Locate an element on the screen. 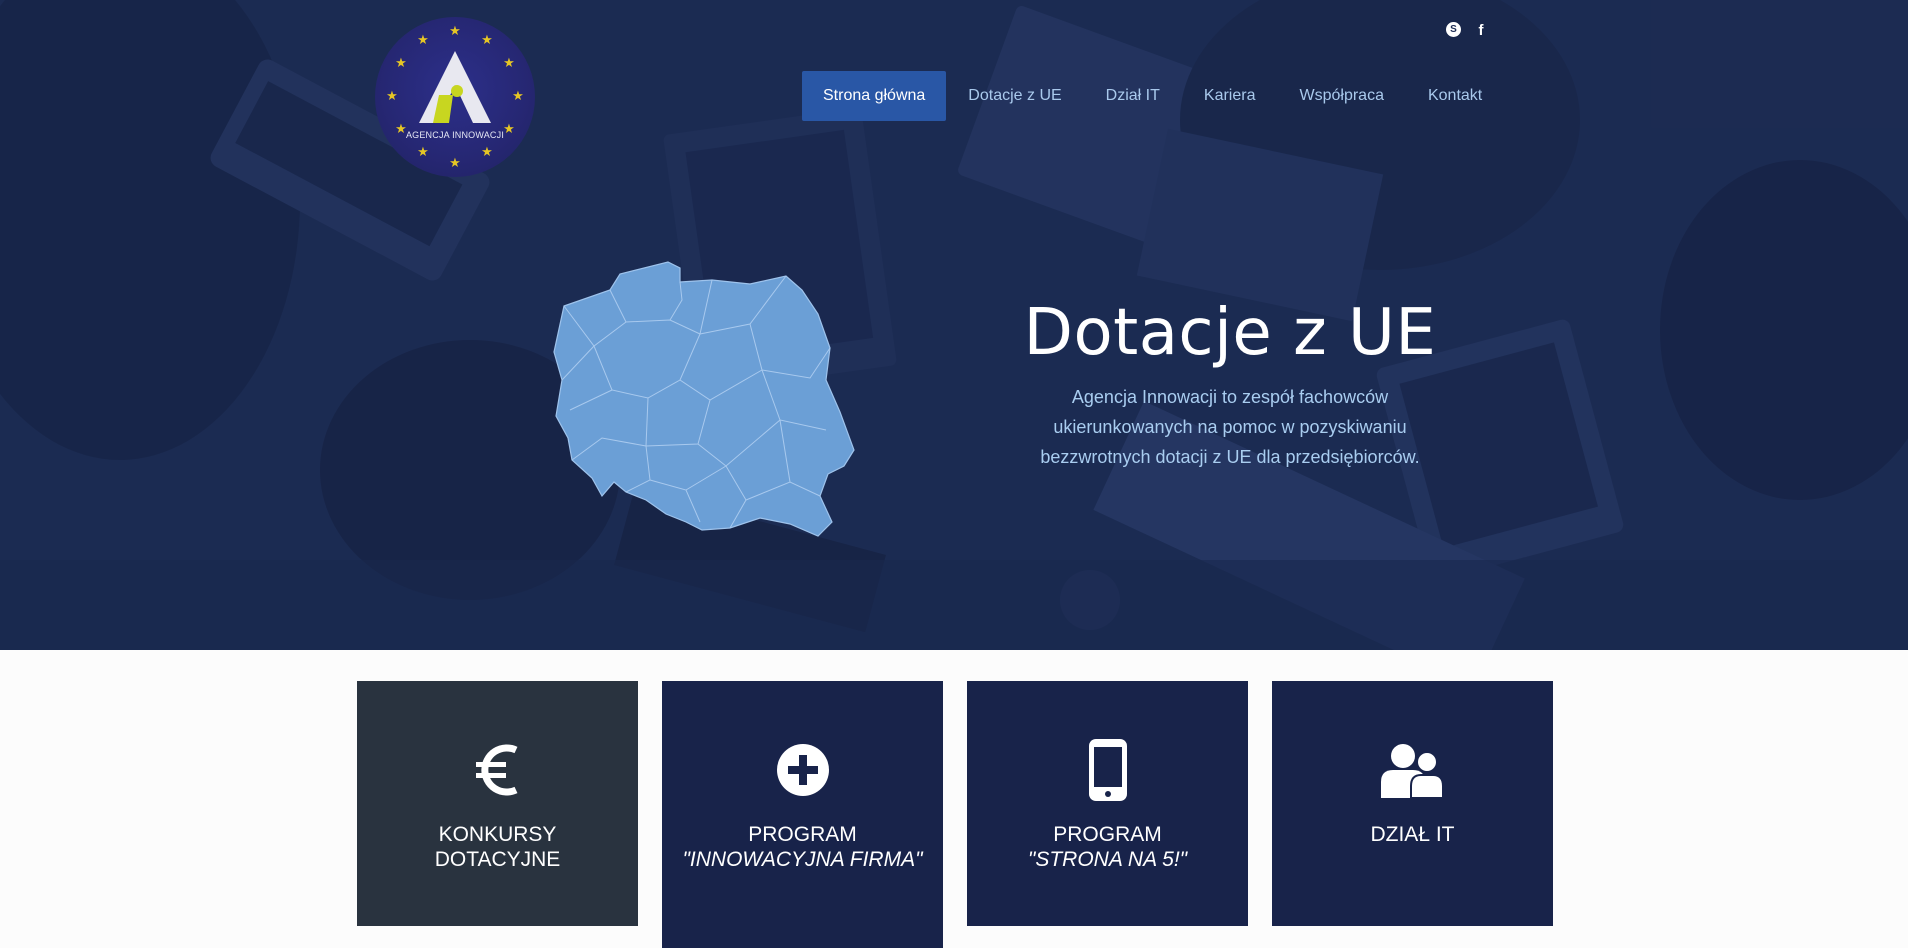  logo-text: AGENCJA INNOWACJI is located at coordinates (455, 135).